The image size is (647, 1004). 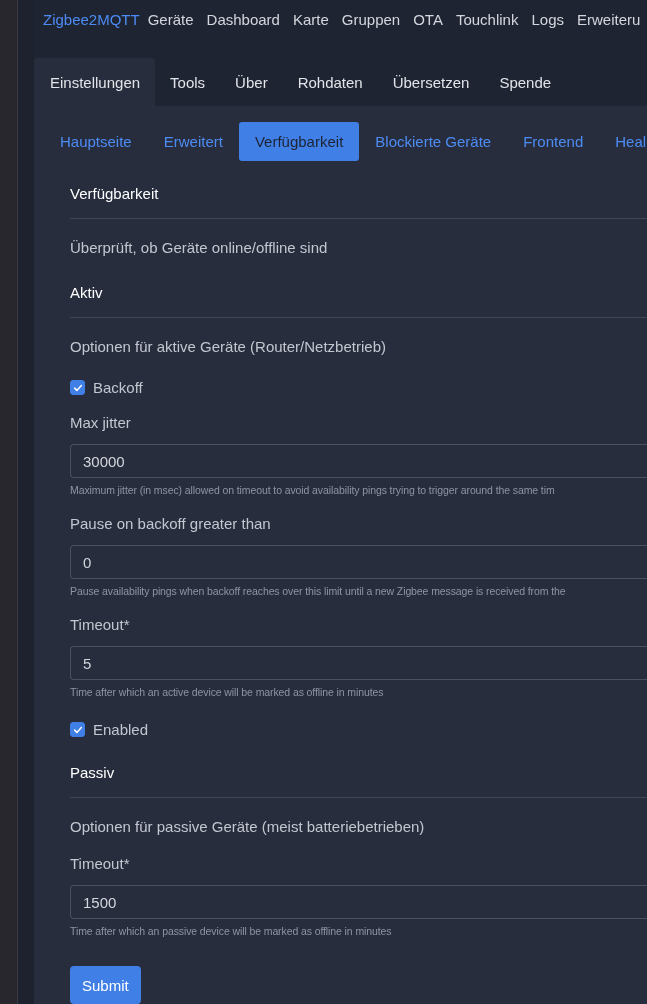 I want to click on number-field: 5, so click(x=358, y=663).